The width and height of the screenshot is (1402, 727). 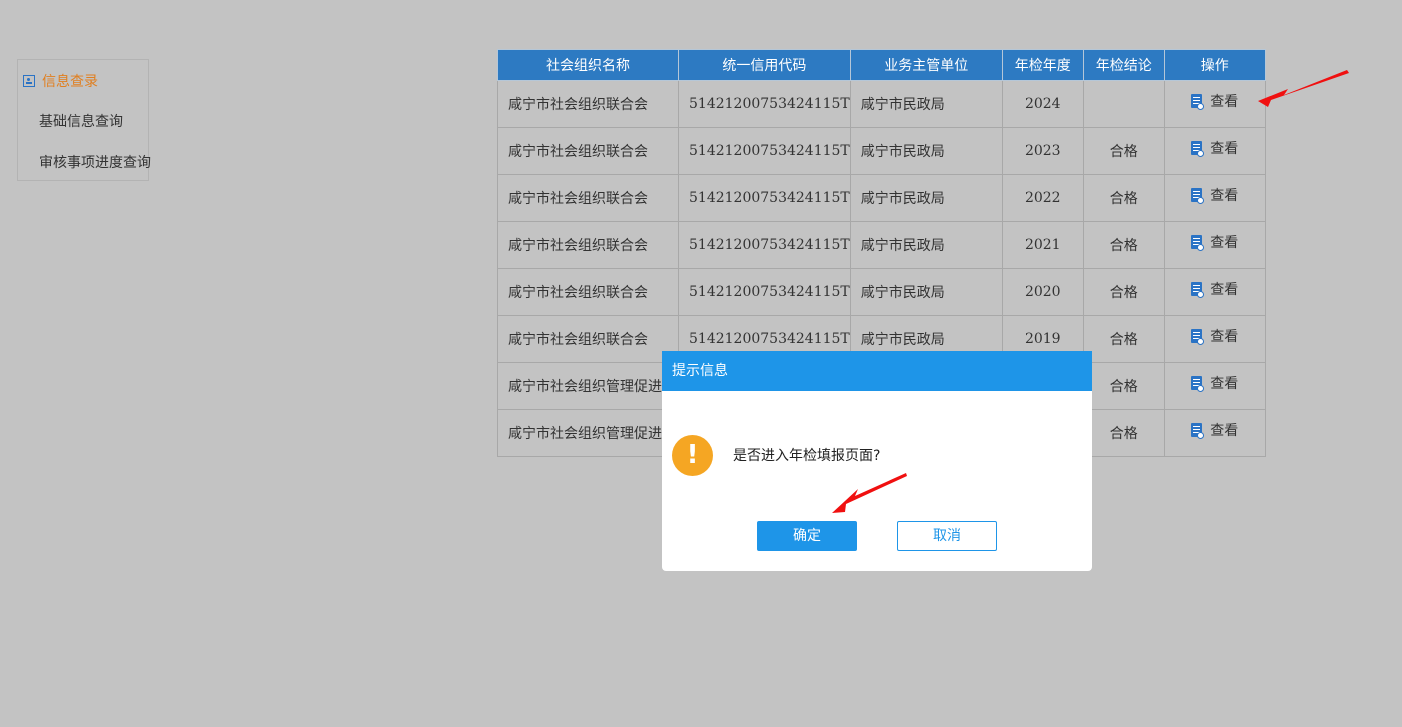 I want to click on cell-year: 2021, so click(x=1042, y=245).